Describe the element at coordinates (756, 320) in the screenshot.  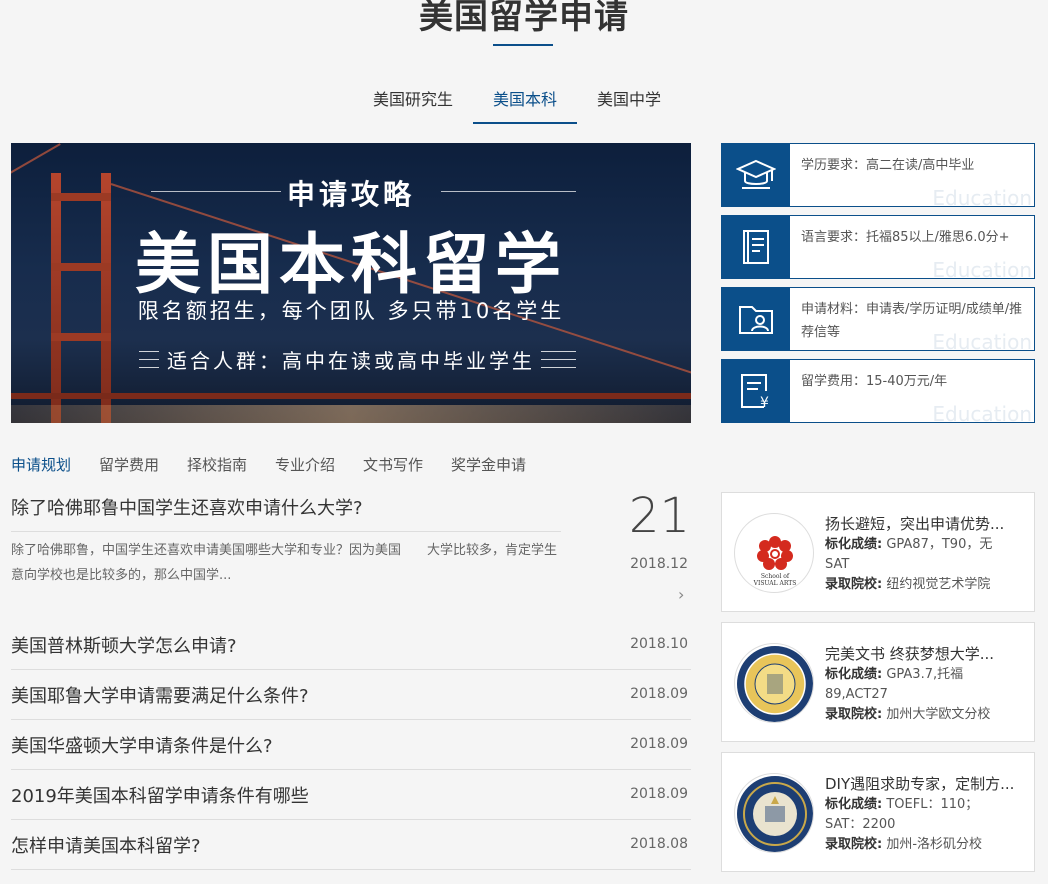
I see `document-folder-icon` at that location.